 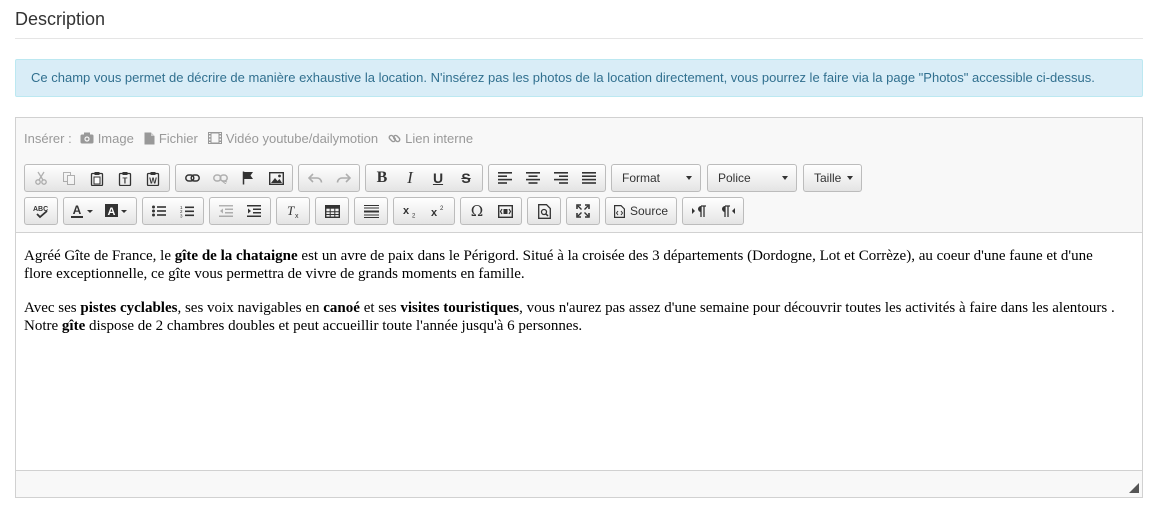 I want to click on link-button, so click(x=192, y=178).